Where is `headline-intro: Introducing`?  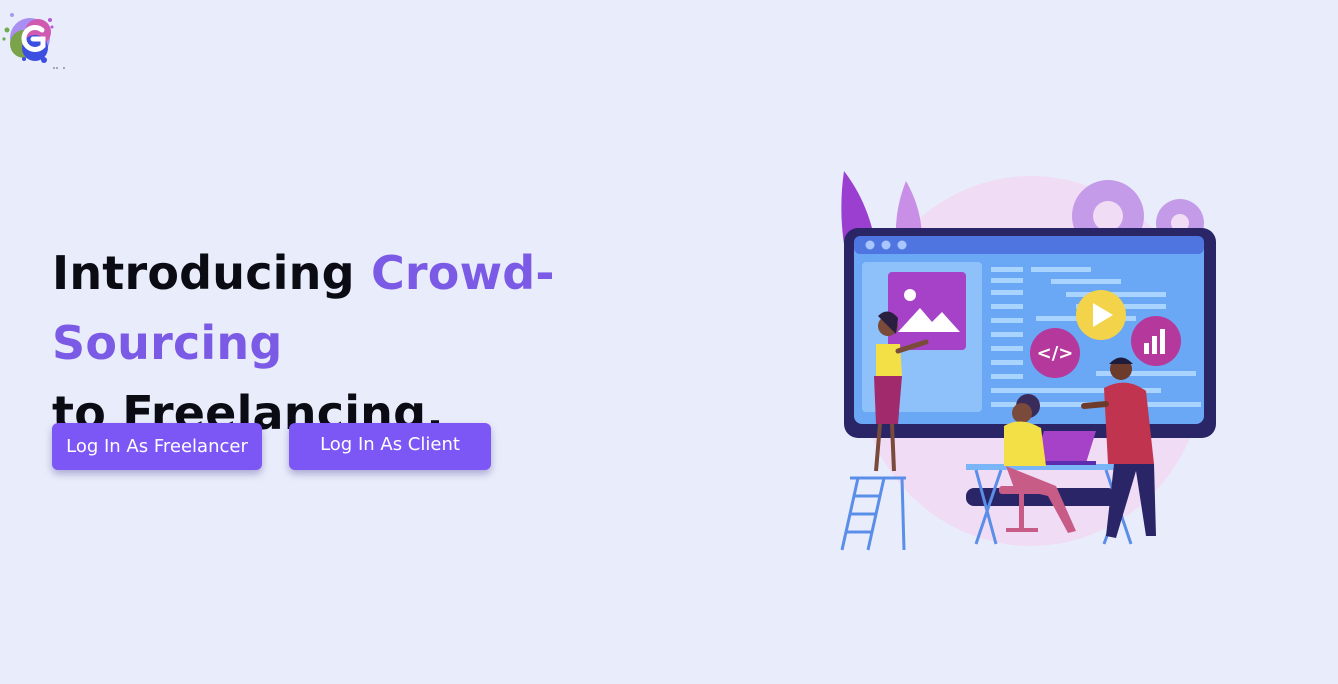
headline-intro: Introducing is located at coordinates (211, 273).